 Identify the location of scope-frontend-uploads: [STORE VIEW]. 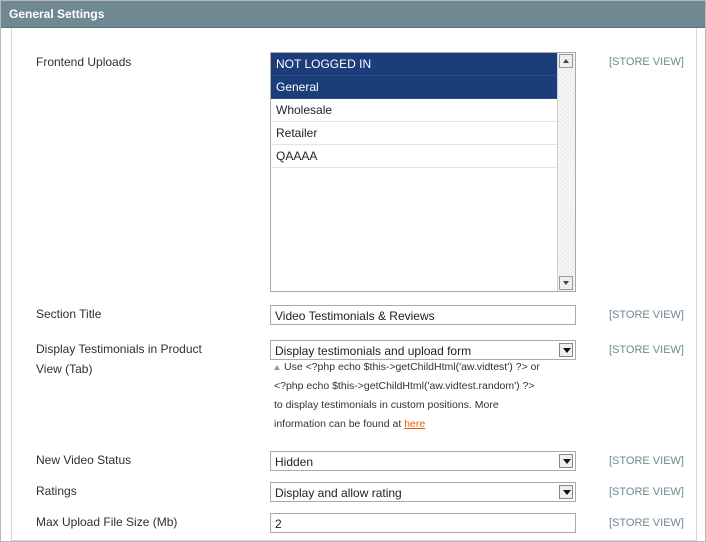
(646, 62).